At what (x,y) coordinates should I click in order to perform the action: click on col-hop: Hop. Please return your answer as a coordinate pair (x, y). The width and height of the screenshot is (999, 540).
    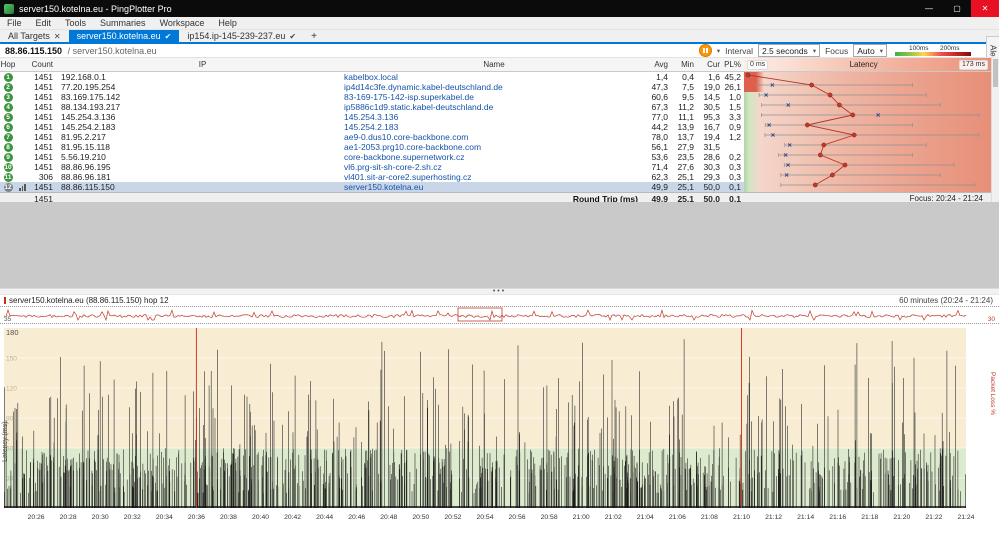
    Looking at the image, I should click on (8, 64).